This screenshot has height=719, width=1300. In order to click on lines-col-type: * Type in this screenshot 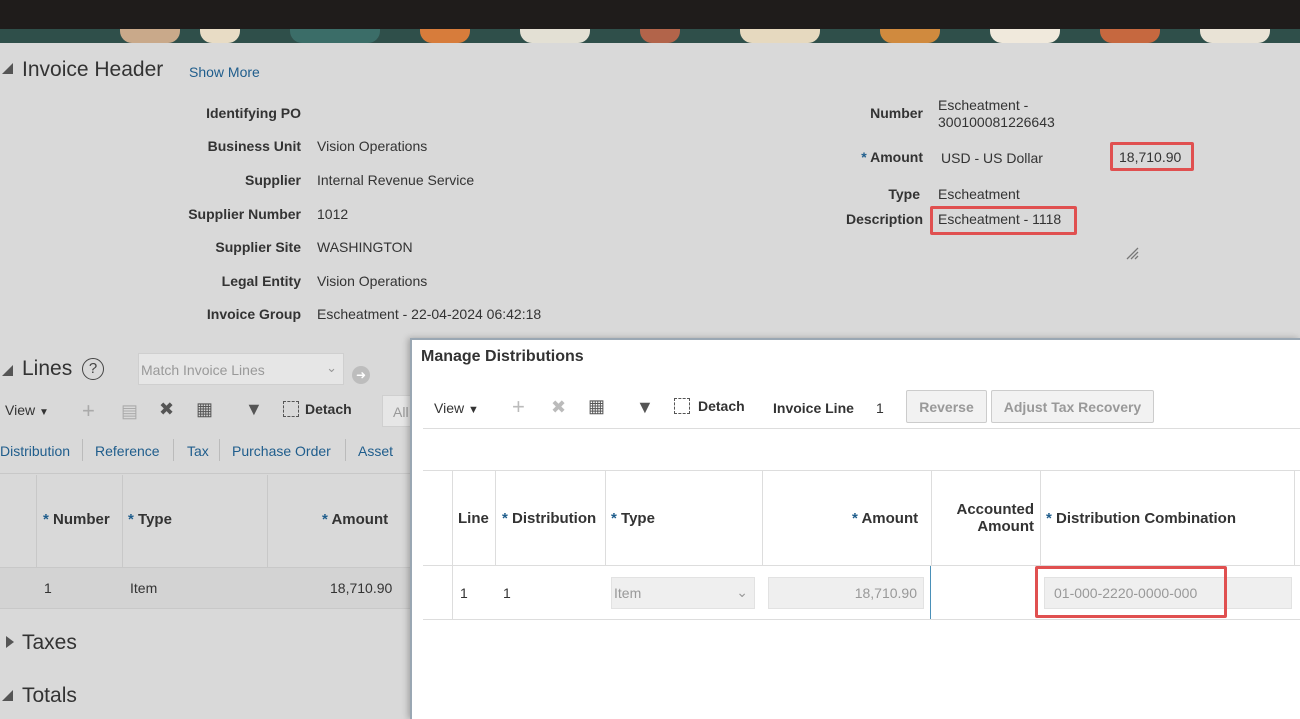, I will do `click(150, 519)`.